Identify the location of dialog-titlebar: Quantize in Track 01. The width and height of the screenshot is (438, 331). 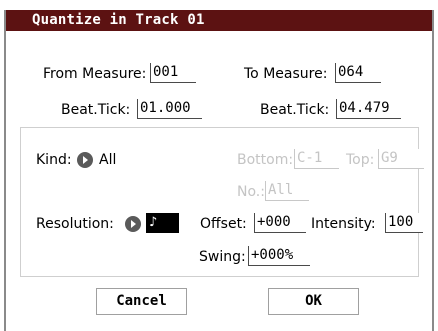
(219, 20).